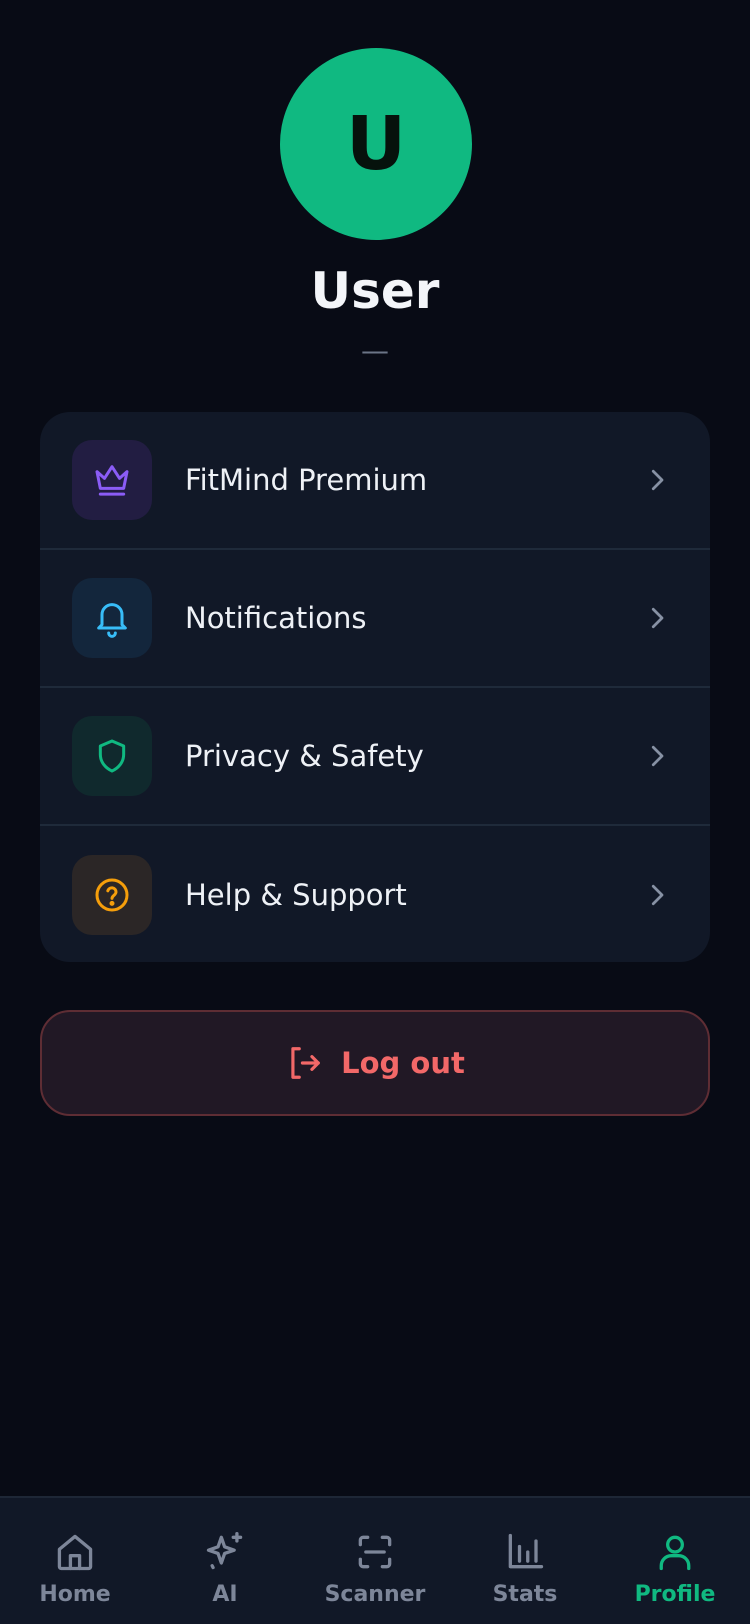 Image resolution: width=750 pixels, height=1624 pixels. Describe the element at coordinates (375, 350) in the screenshot. I see `profile-subline: —` at that location.